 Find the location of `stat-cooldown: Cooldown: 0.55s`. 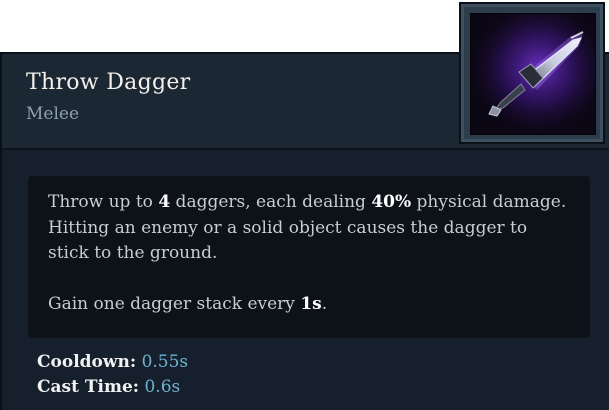

stat-cooldown: Cooldown: 0.55s is located at coordinates (112, 362).